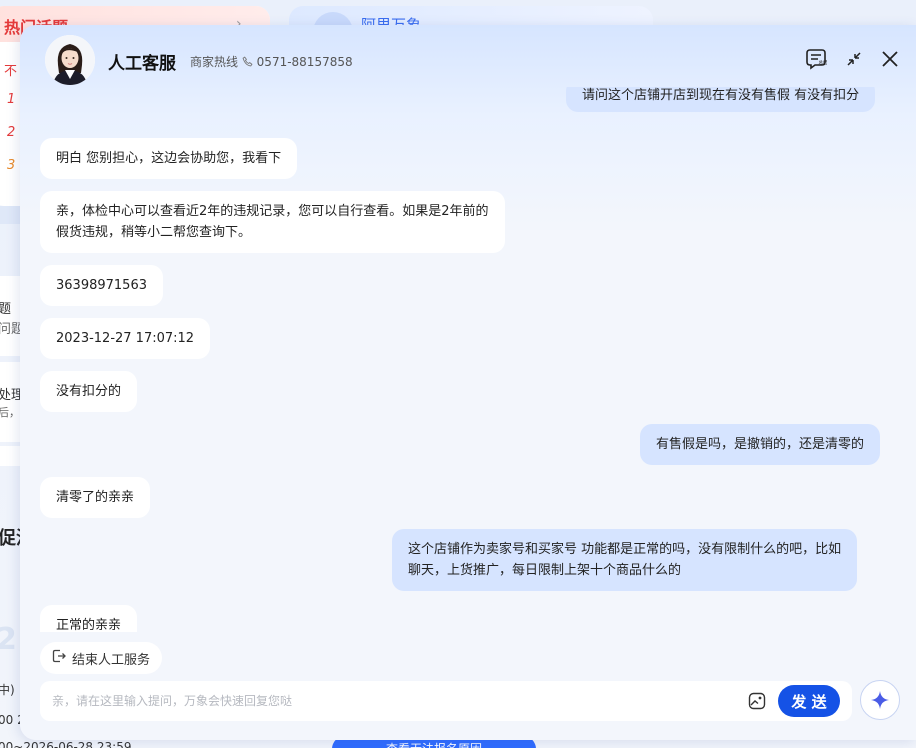  I want to click on sparkle-icon, so click(880, 700).